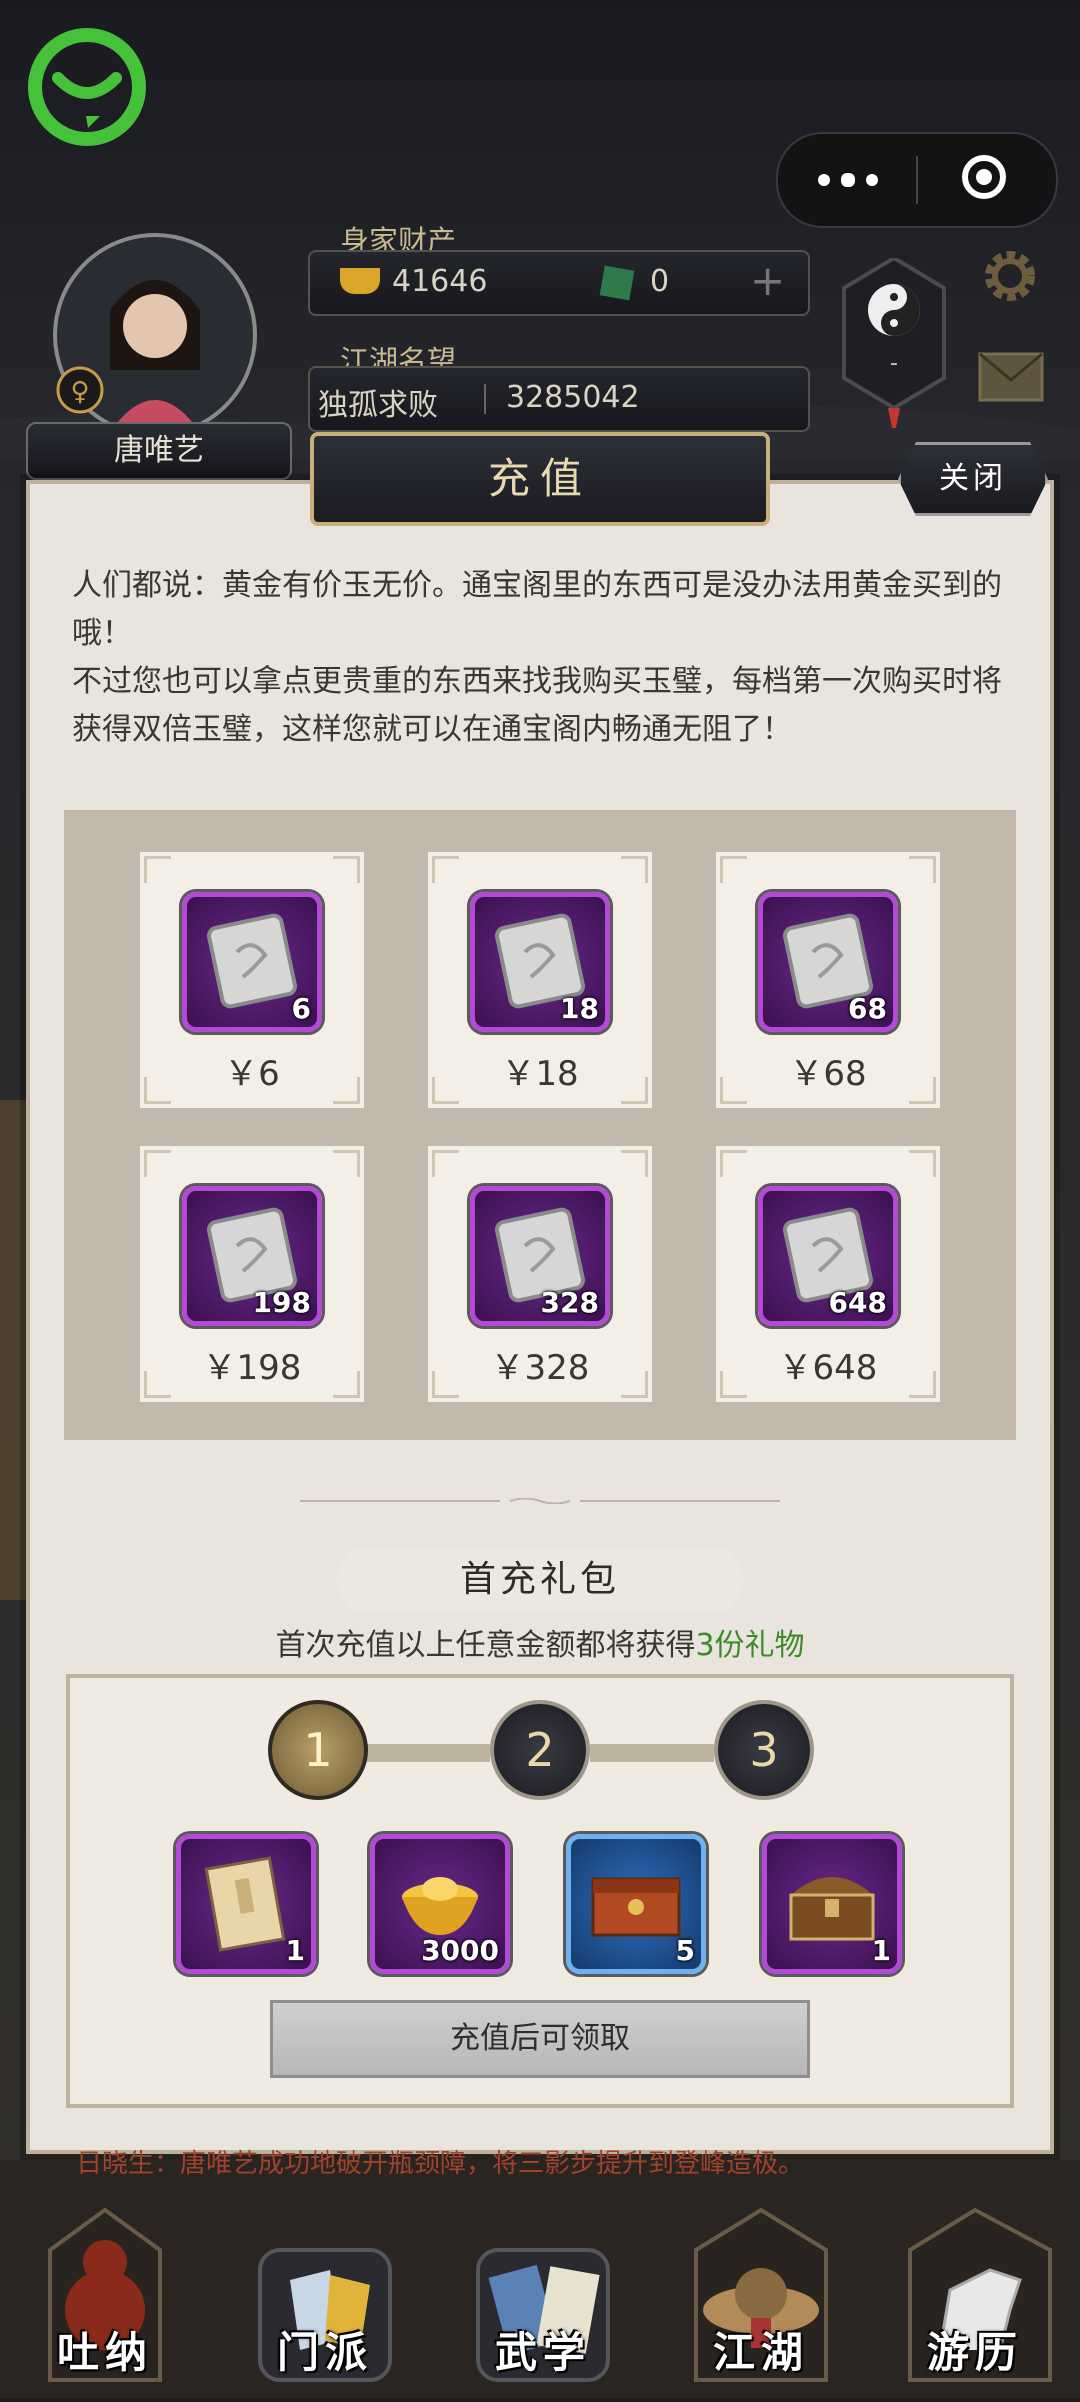 The height and width of the screenshot is (2402, 1080). I want to click on taiji-emblem: -, so click(894, 343).